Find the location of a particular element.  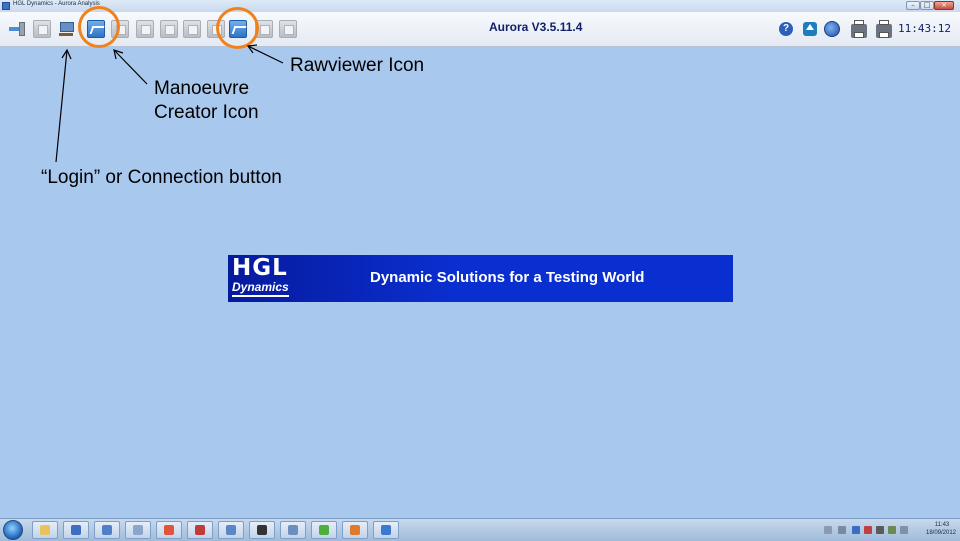

tray-keyboard-icon is located at coordinates (828, 530).